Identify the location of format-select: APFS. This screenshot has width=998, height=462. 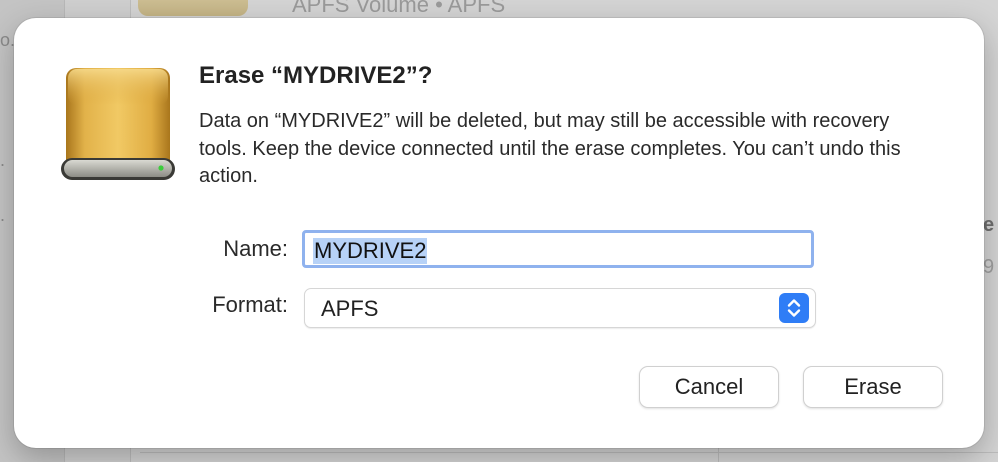
(560, 308).